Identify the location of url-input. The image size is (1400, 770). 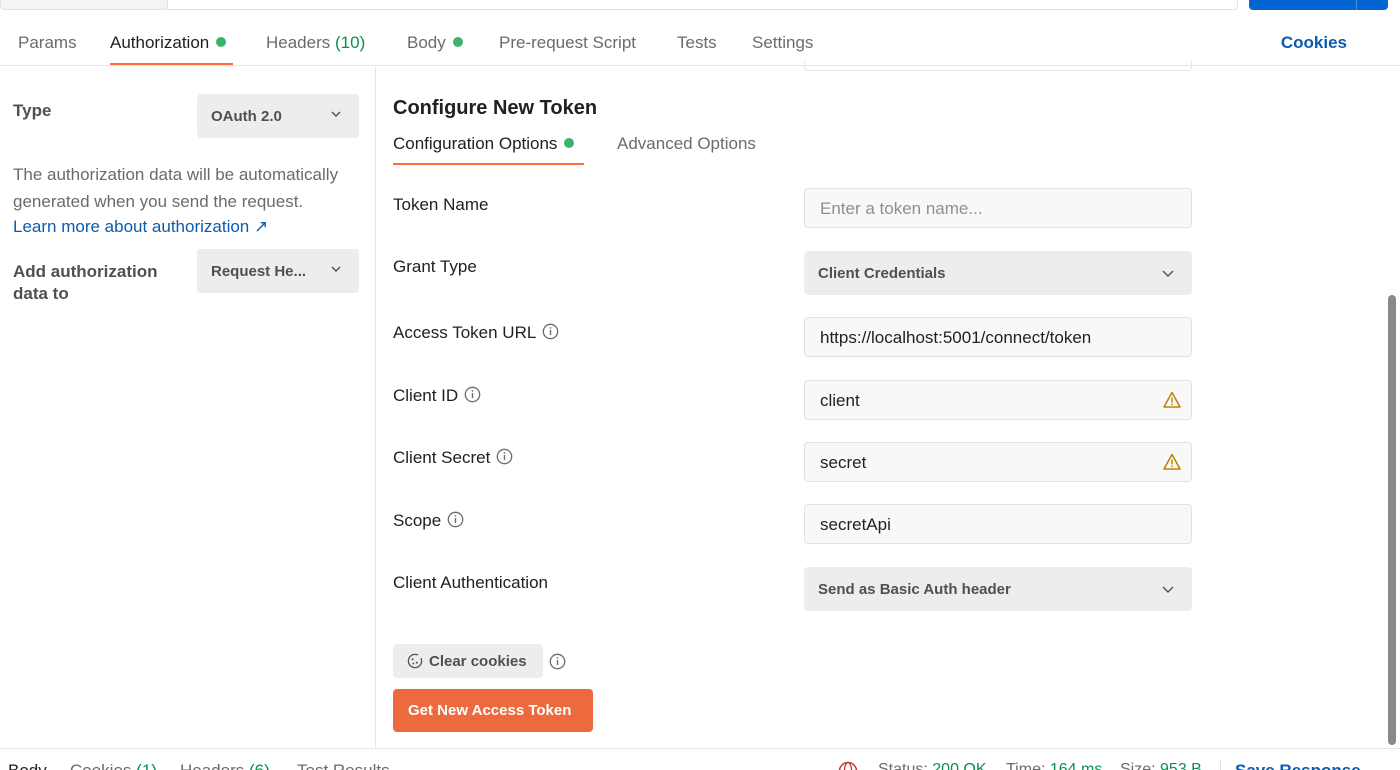
(702, 5).